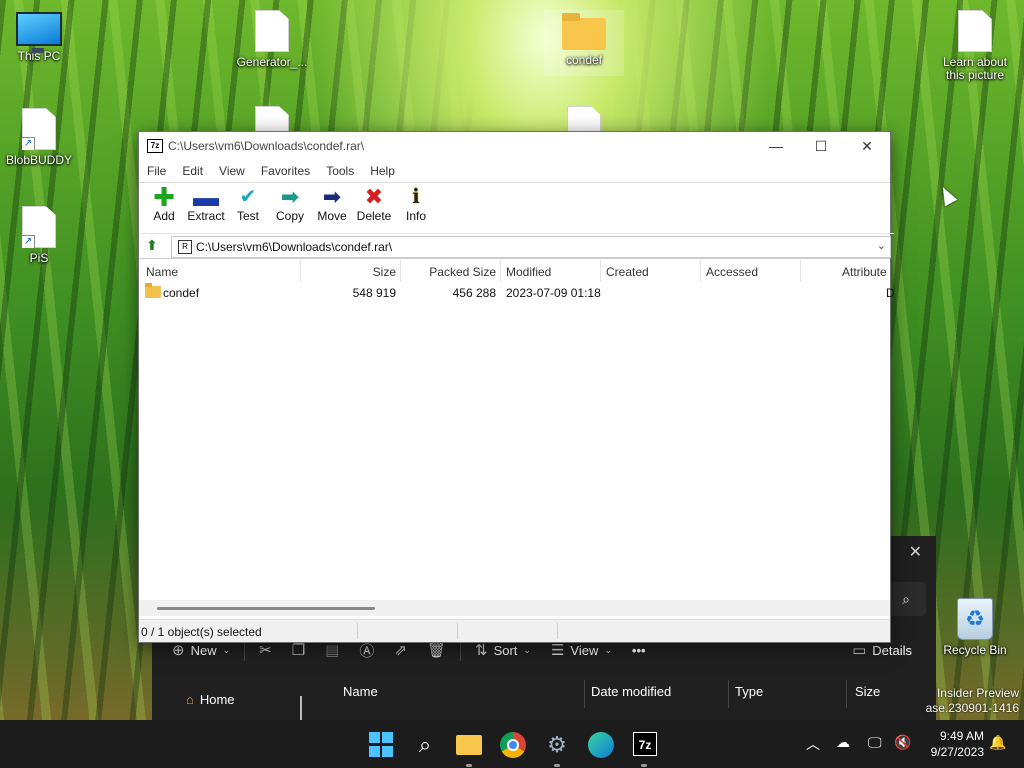 Image resolution: width=1024 pixels, height=768 pixels. I want to click on nav-item-home: ⌂ Home, so click(210, 699).